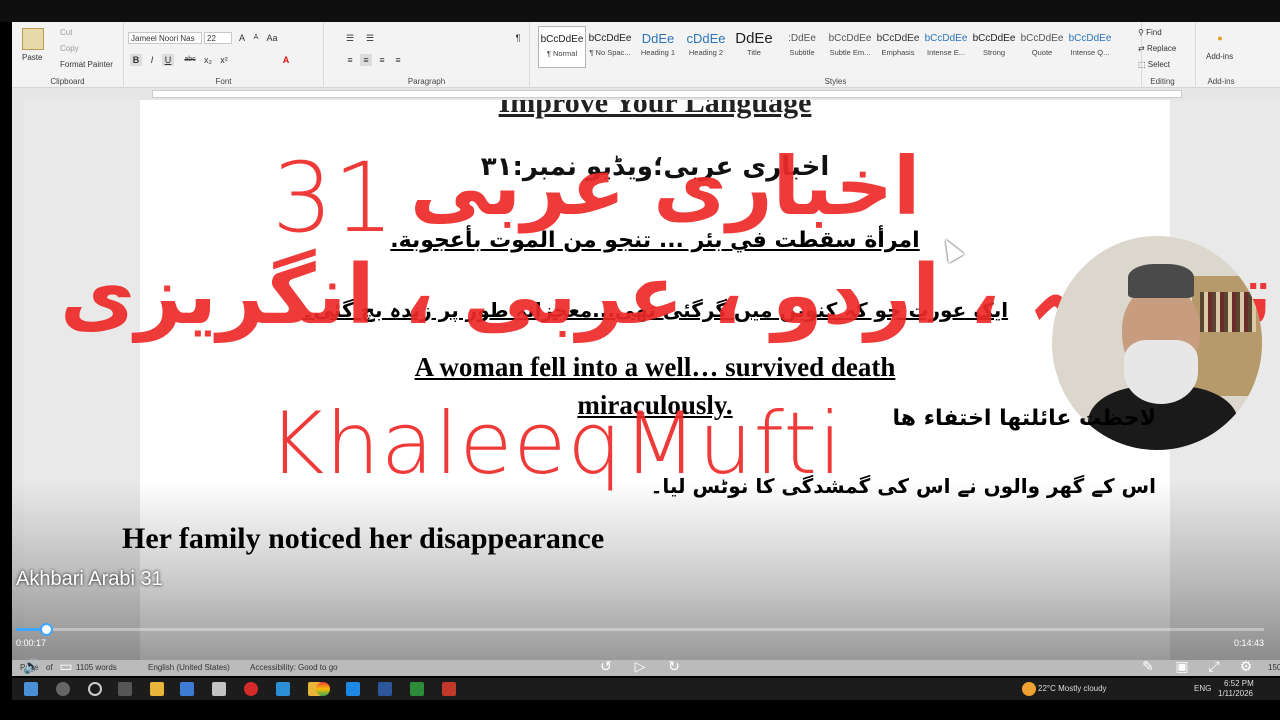  I want to click on align-left-icon: ≡, so click(350, 60).